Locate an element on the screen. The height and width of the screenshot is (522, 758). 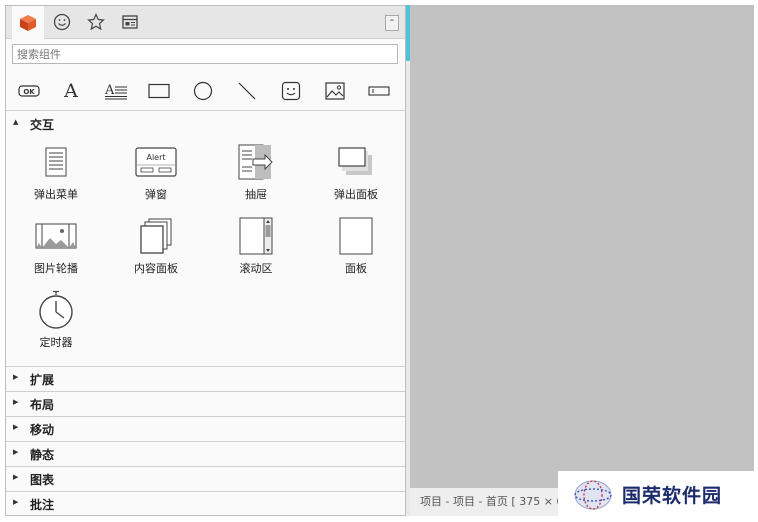
component-label: 弹窗 is located at coordinates (156, 194).